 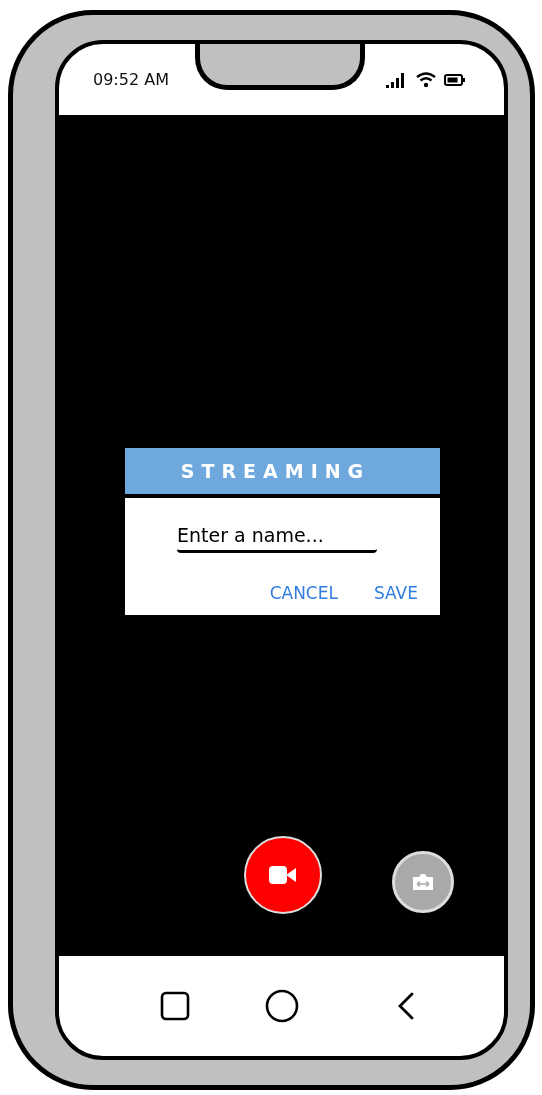 What do you see at coordinates (275, 471) in the screenshot?
I see `dialog-title: STREAMING` at bounding box center [275, 471].